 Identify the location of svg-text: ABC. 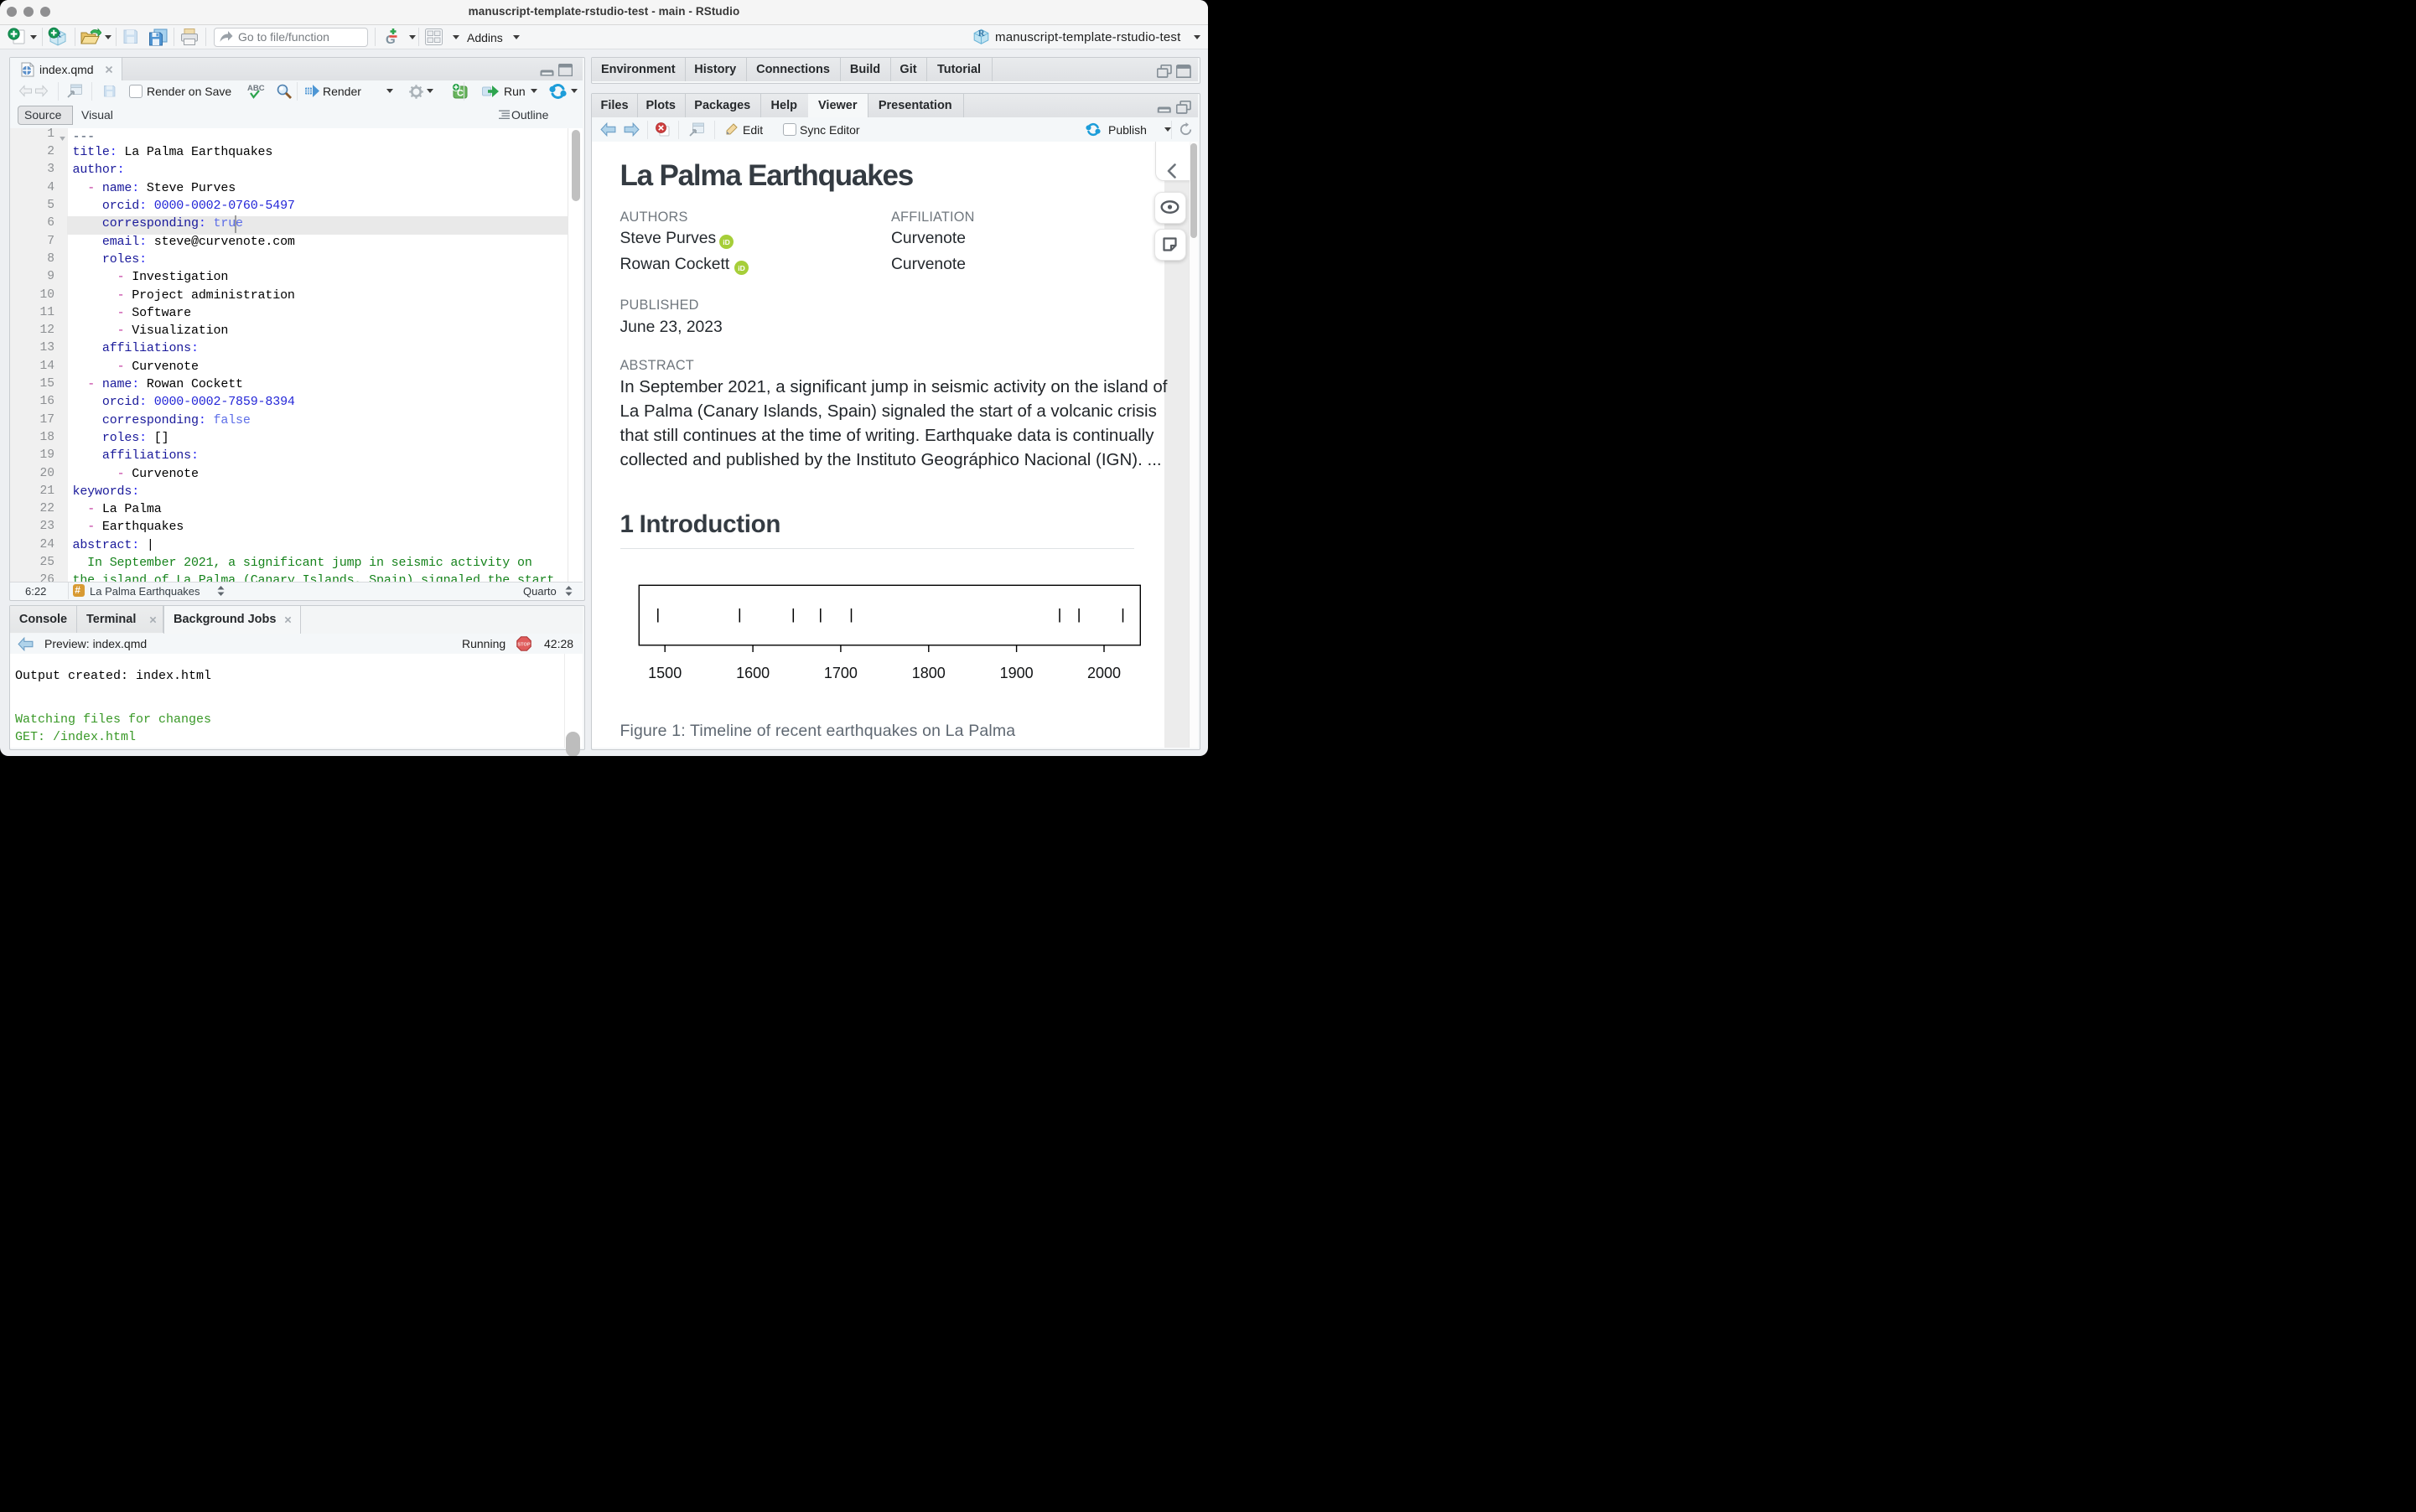
(256, 88).